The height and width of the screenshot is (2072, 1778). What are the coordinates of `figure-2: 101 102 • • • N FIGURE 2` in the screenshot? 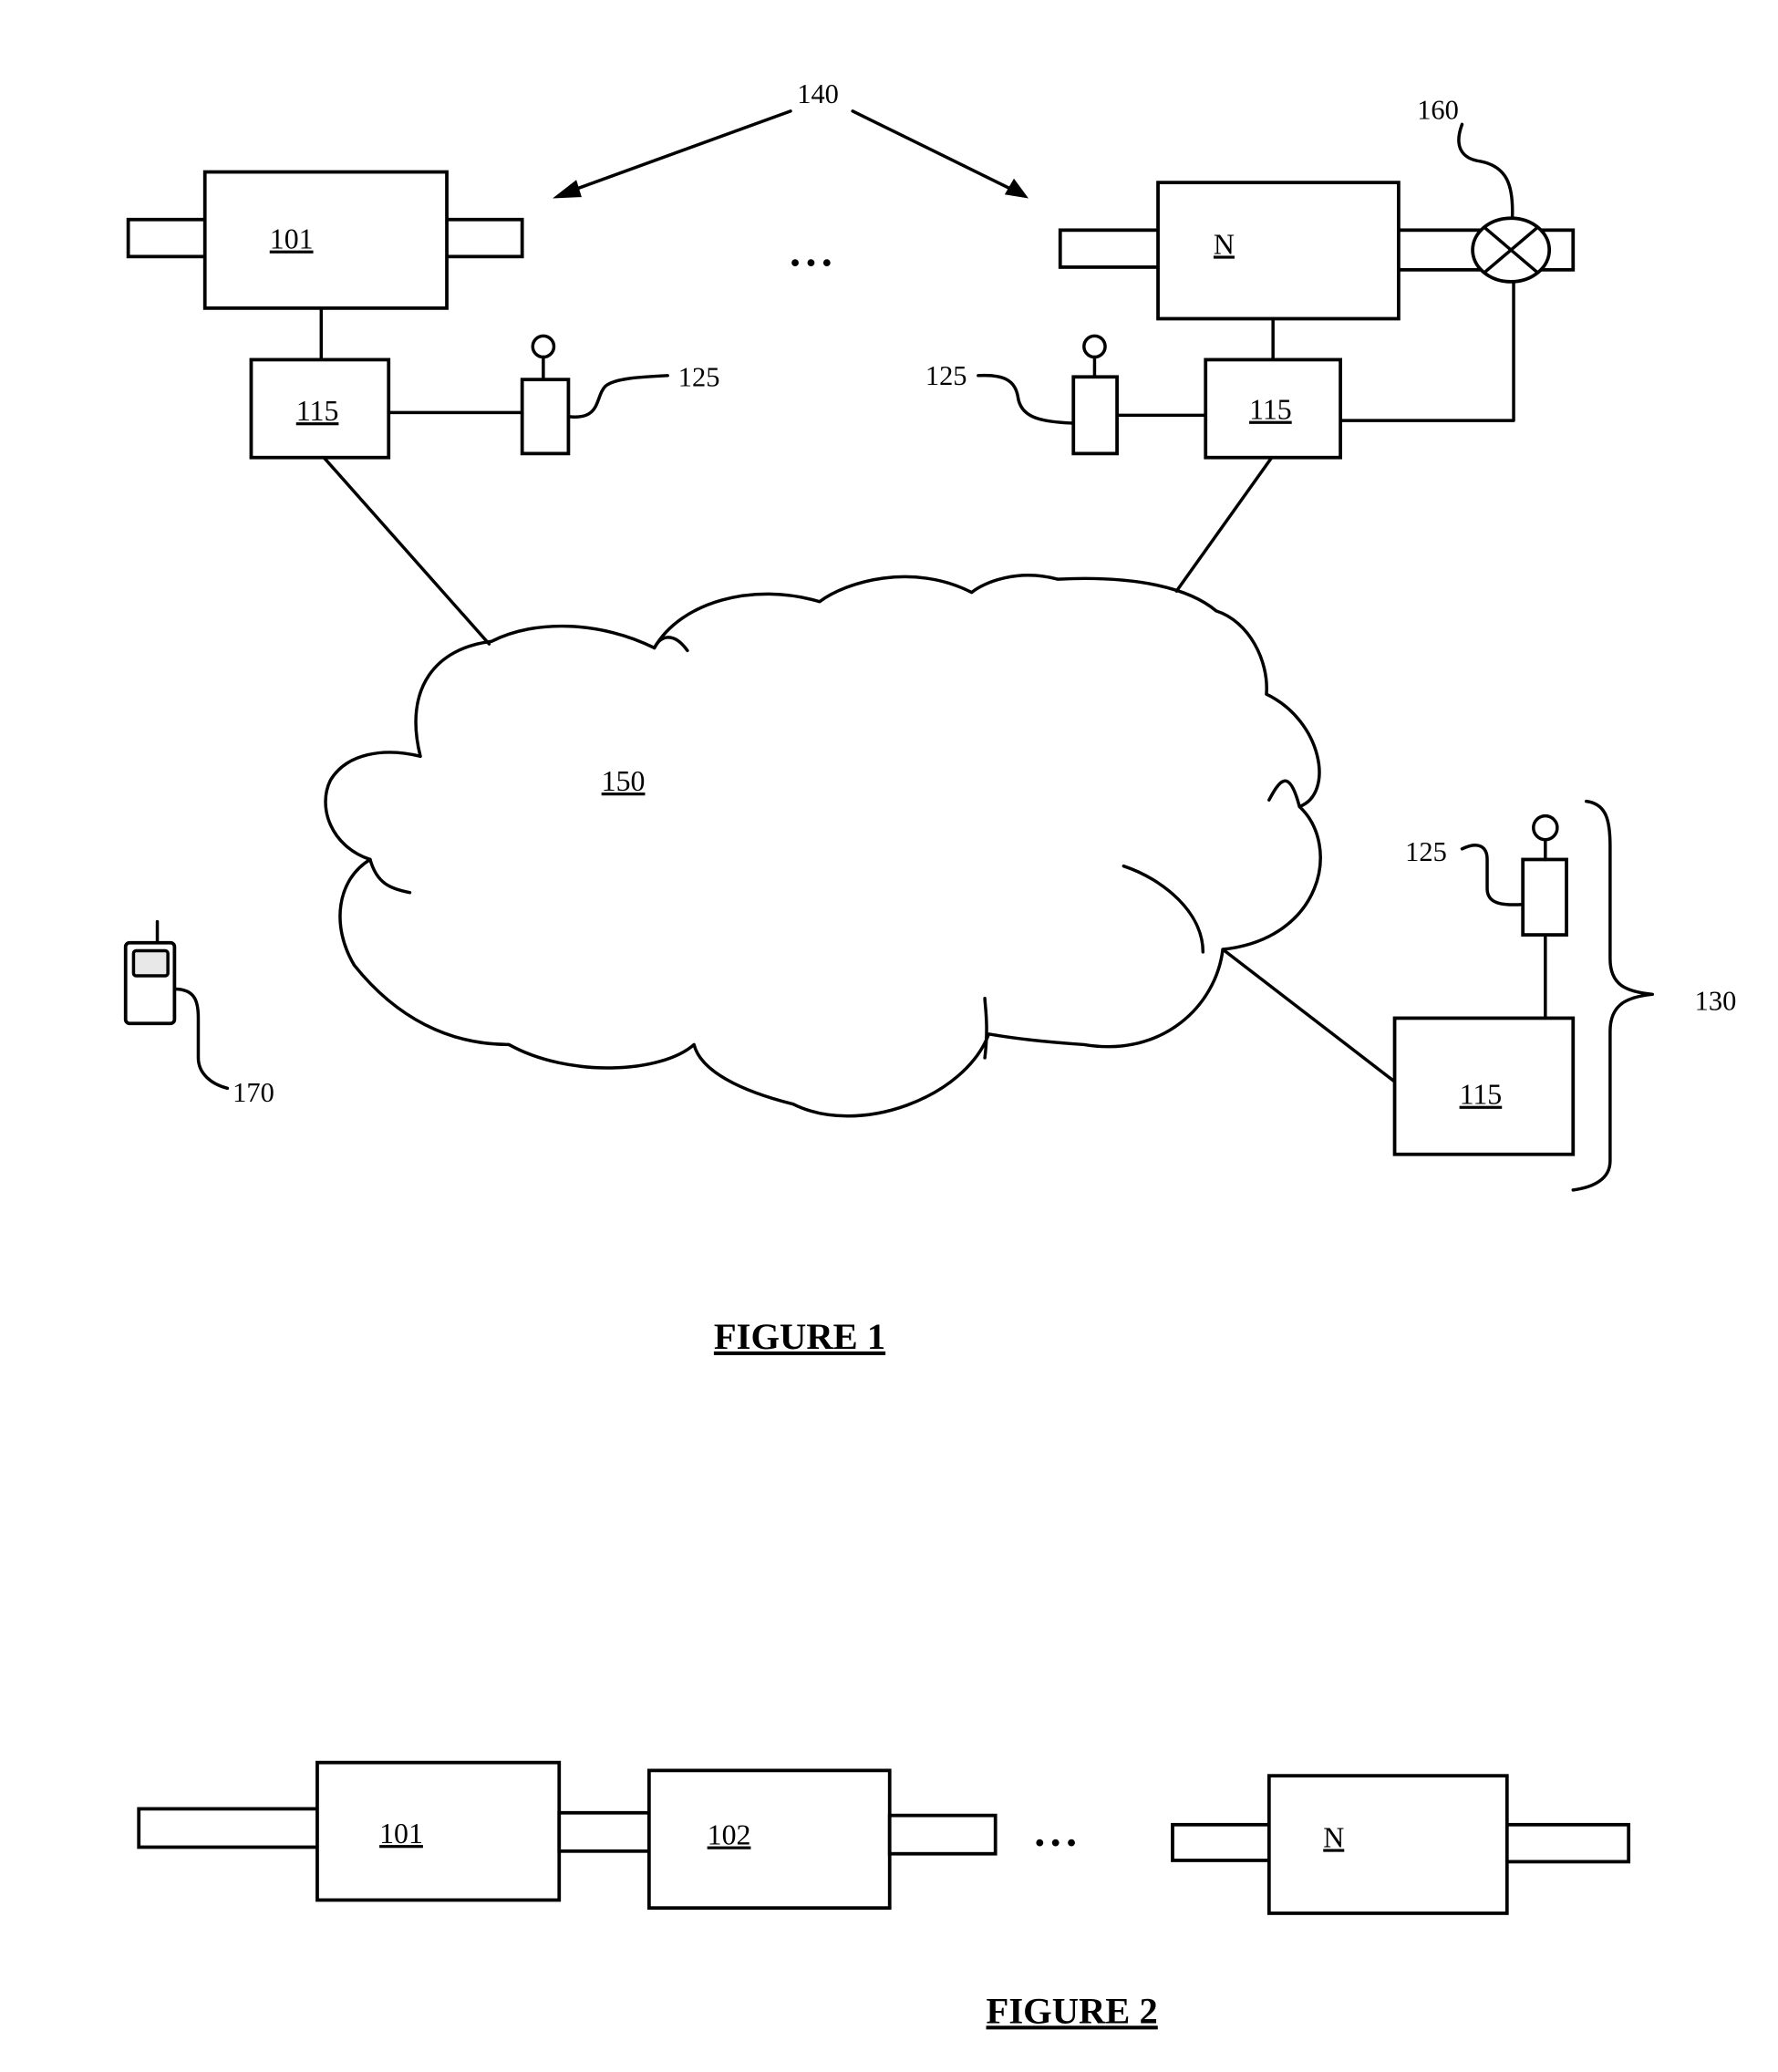 It's located at (884, 1895).